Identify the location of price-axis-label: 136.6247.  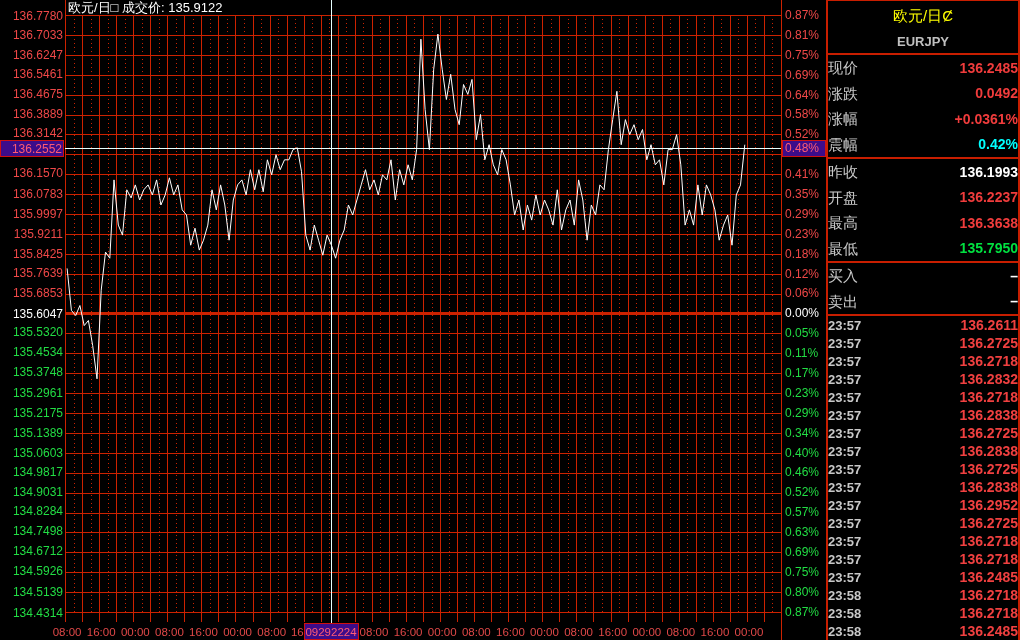
(37, 54).